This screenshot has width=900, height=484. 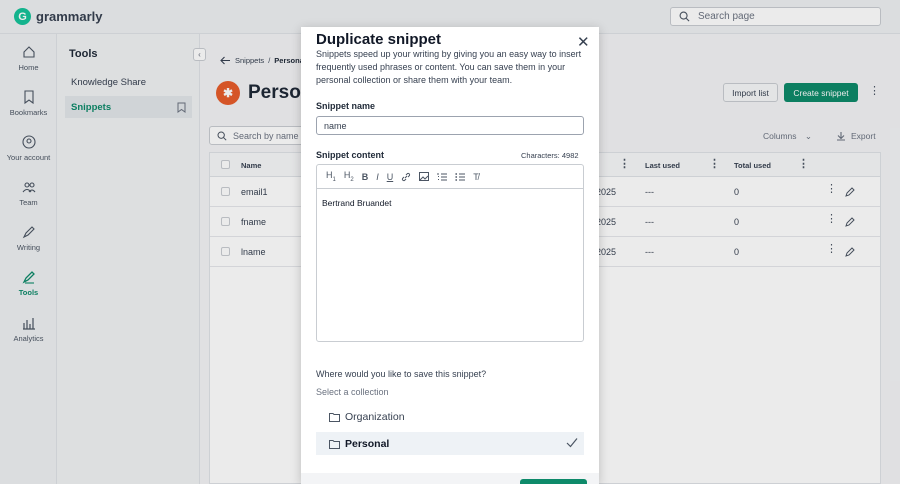 I want to click on snippet-content-label: Snippet content, so click(x=350, y=155).